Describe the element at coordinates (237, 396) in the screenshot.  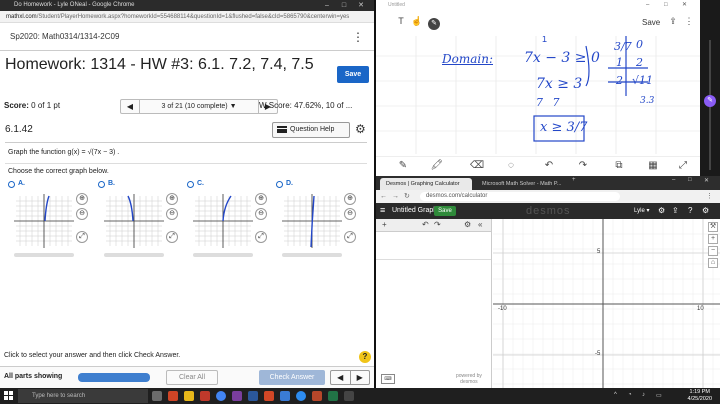
I see `onenote-icon` at that location.